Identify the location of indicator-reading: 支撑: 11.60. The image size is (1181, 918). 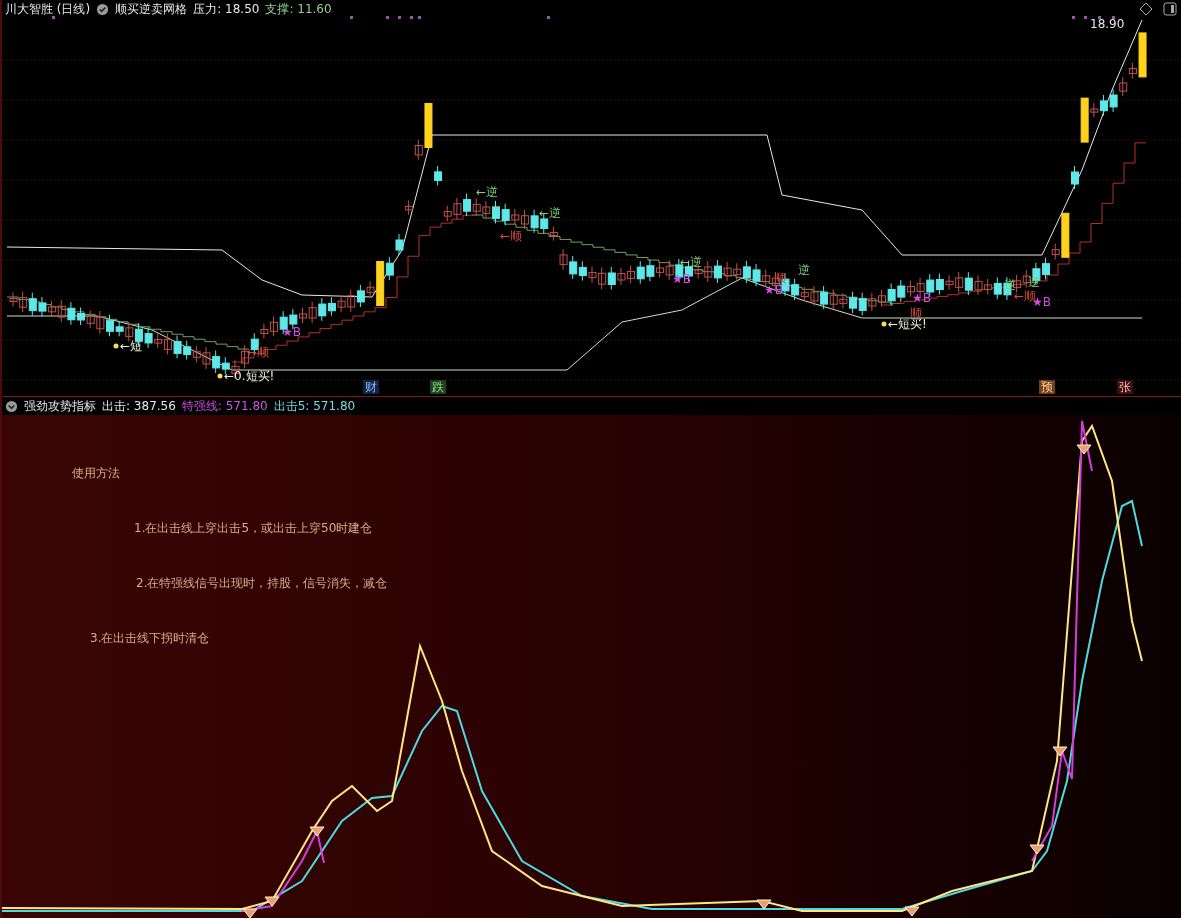
(298, 9).